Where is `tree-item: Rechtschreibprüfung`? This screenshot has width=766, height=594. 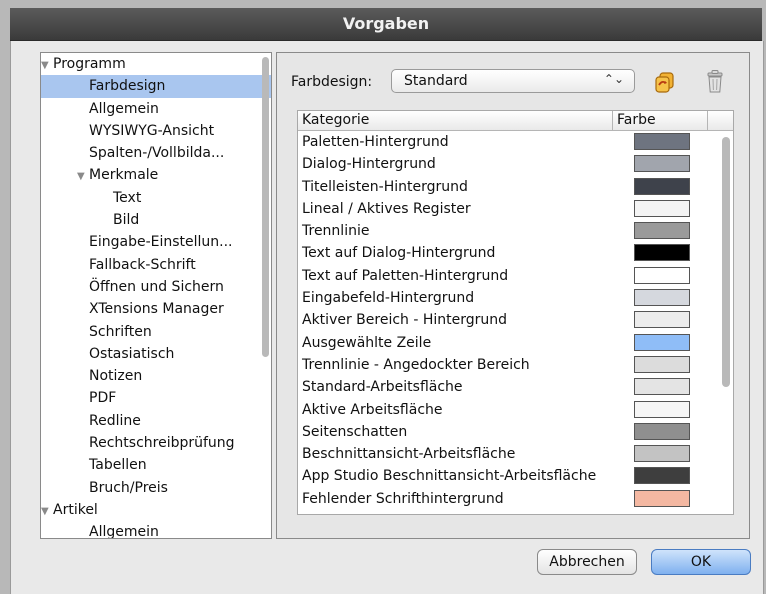 tree-item: Rechtschreibprüfung is located at coordinates (156, 443).